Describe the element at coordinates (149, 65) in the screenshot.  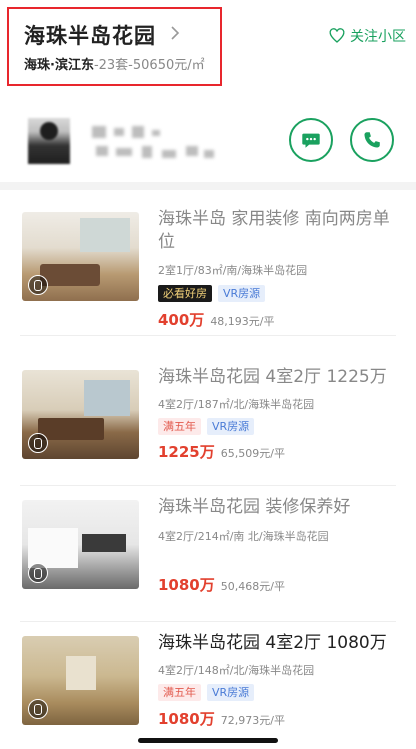
I see `community-stats: -23套-50650元/㎡` at that location.